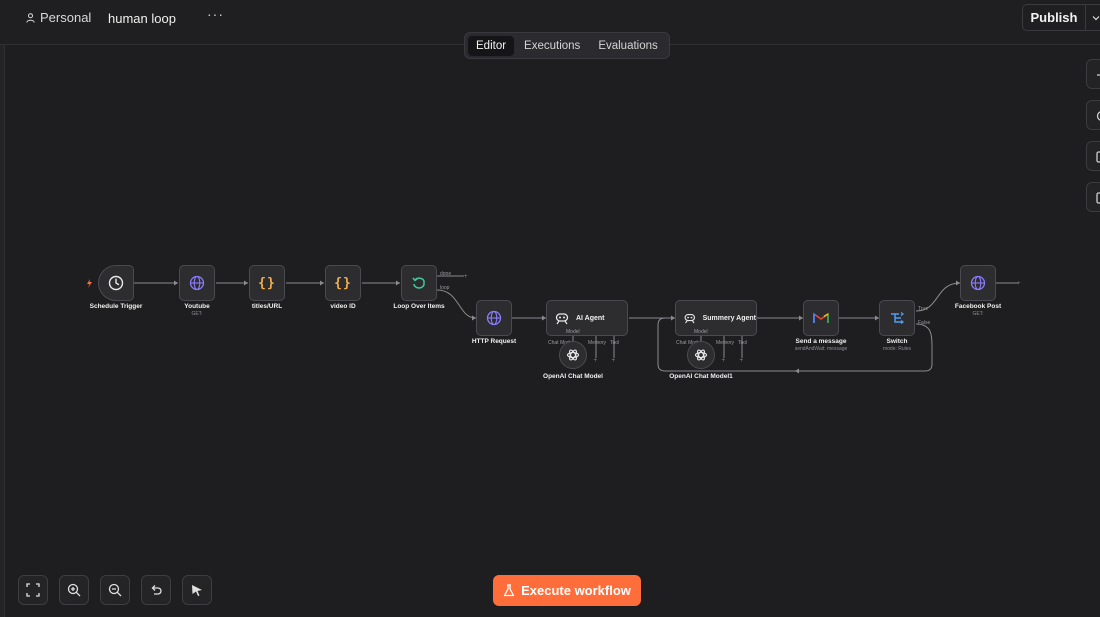 The height and width of the screenshot is (617, 1100). Describe the element at coordinates (197, 314) in the screenshot. I see `node-sub-youtube: GET:` at that location.